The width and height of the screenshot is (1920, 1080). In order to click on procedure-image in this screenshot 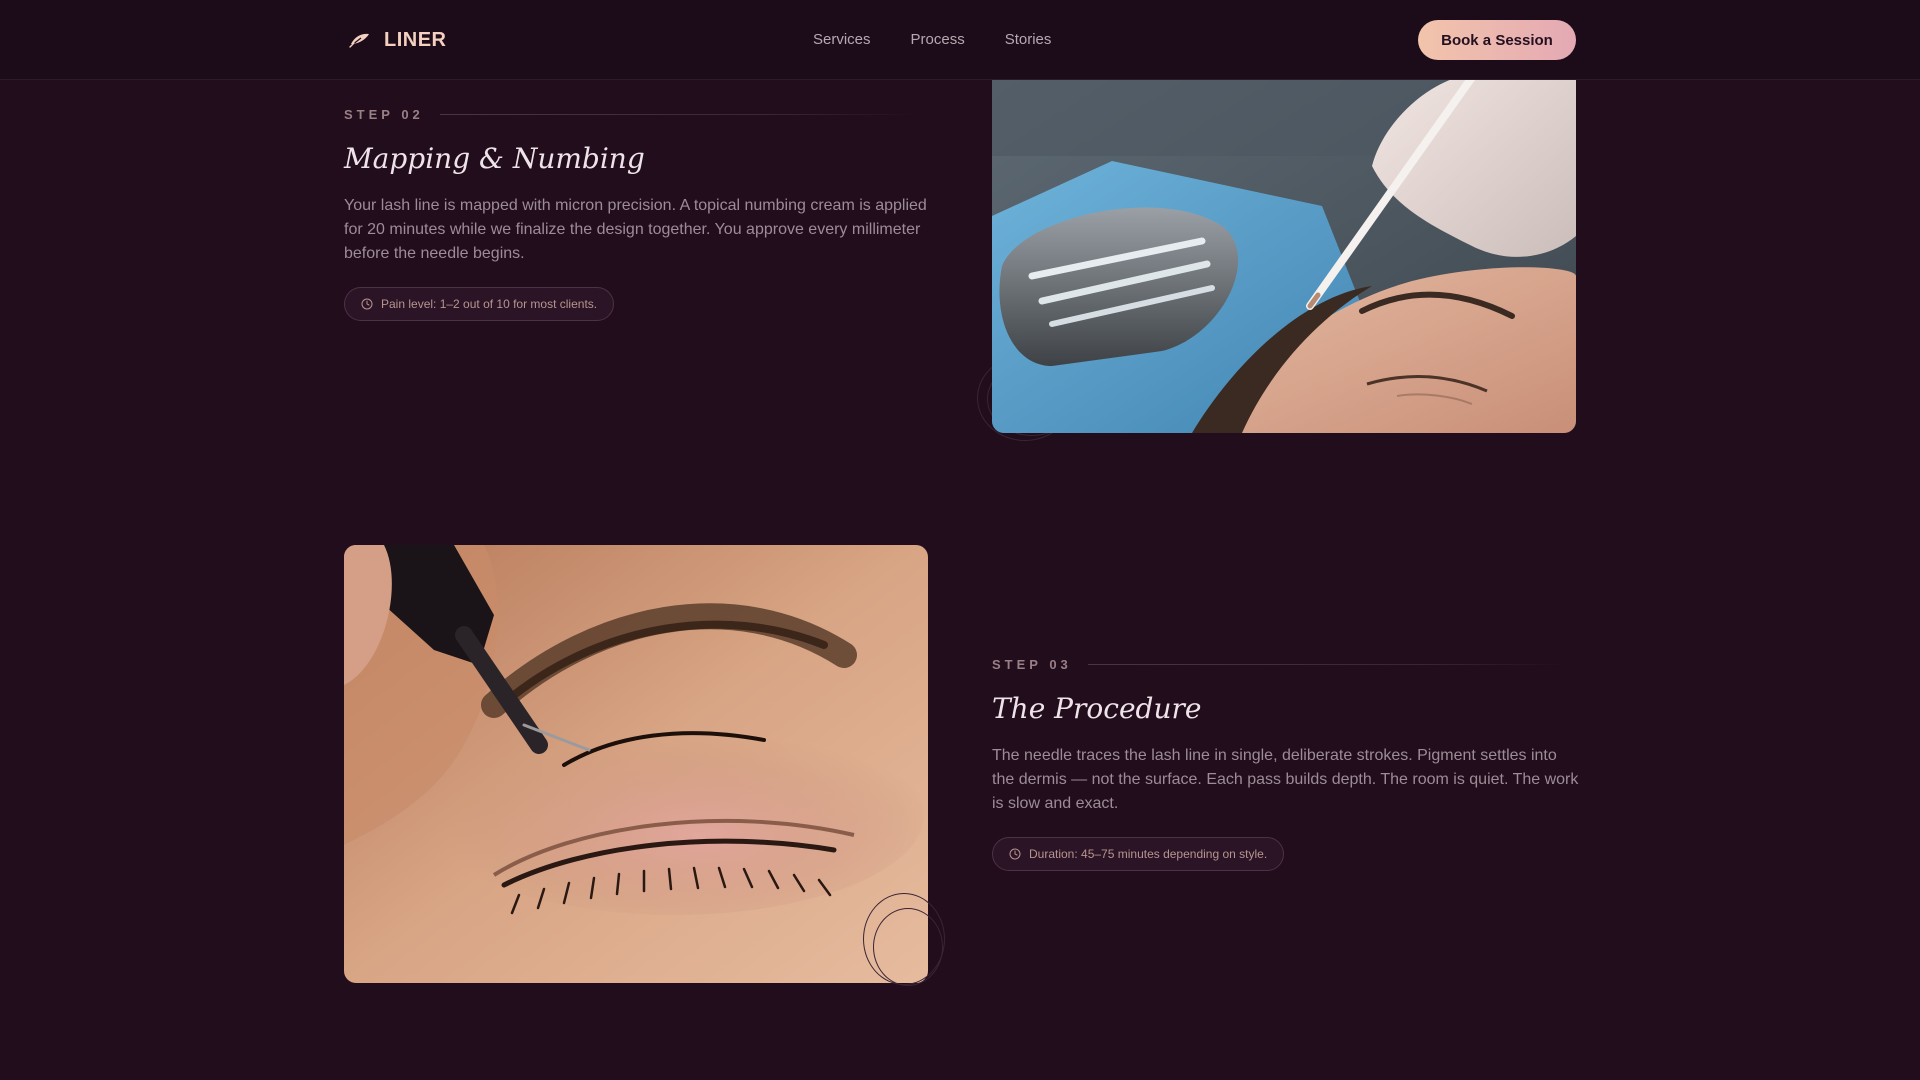, I will do `click(636, 764)`.